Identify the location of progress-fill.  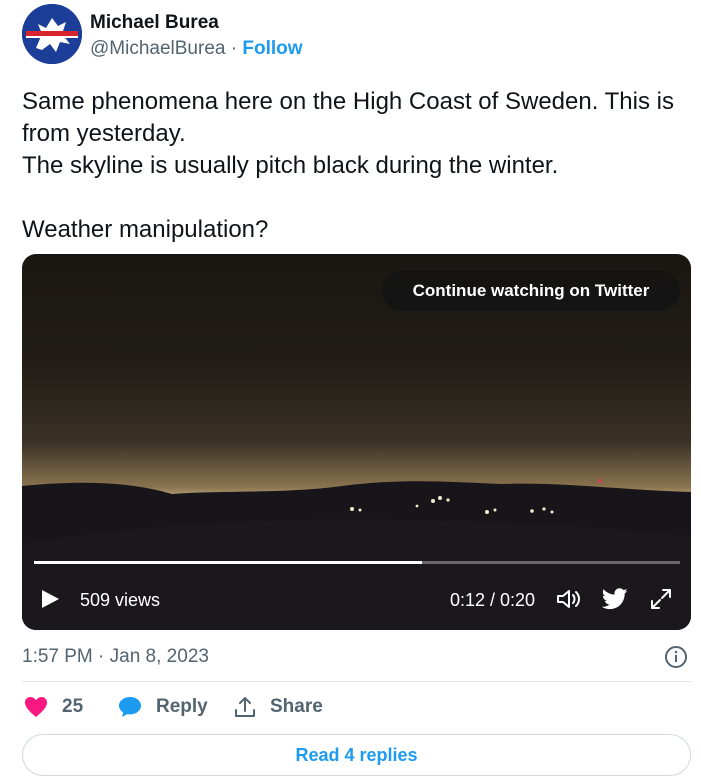
(228, 562).